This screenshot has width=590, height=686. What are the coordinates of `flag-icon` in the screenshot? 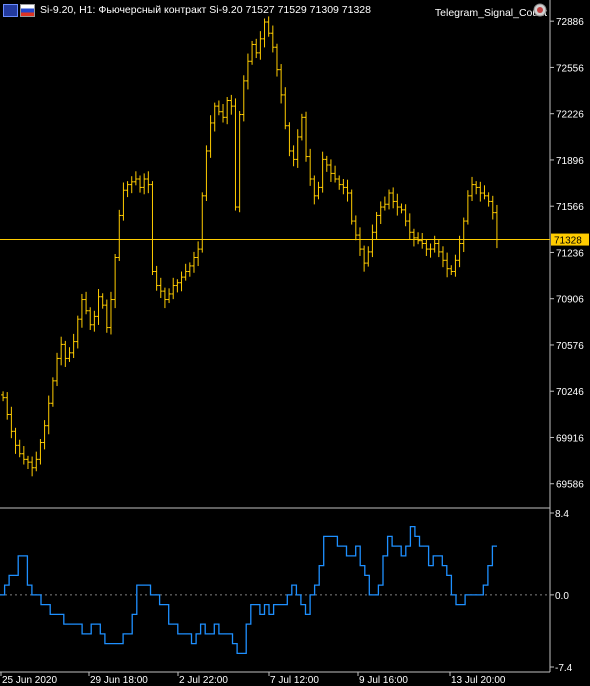 It's located at (27, 10).